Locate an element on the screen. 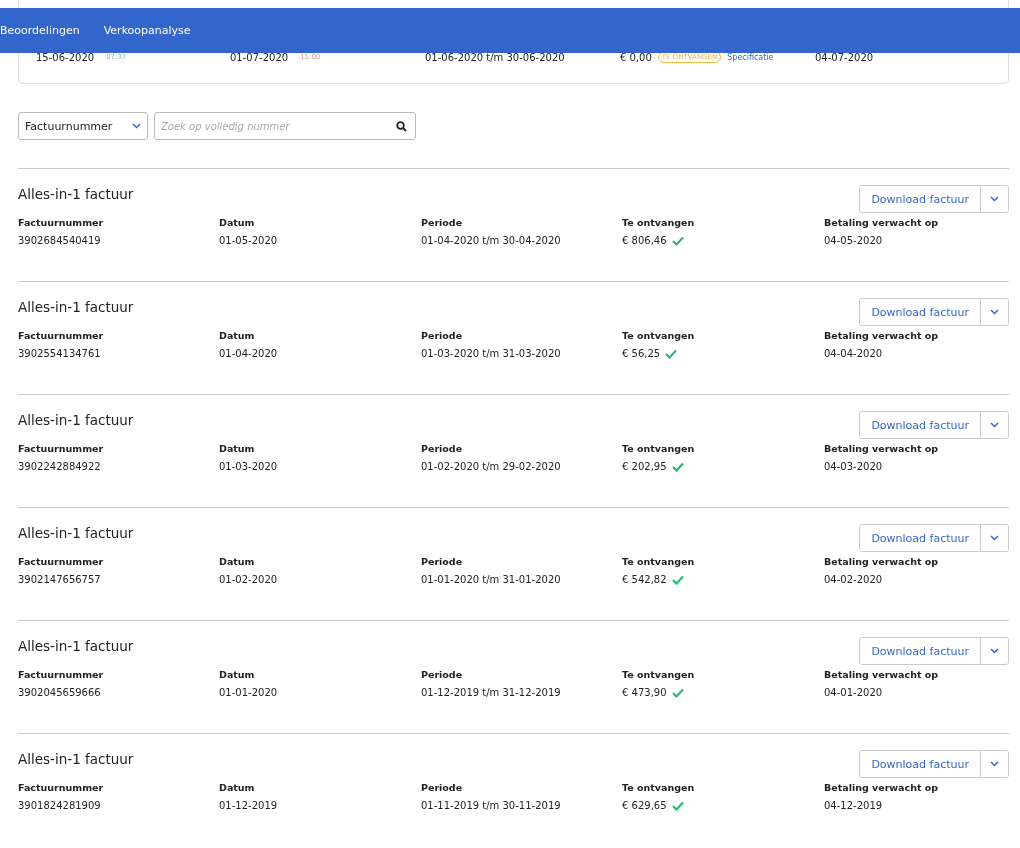  field-value: 04-01-2020 is located at coordinates (853, 692).